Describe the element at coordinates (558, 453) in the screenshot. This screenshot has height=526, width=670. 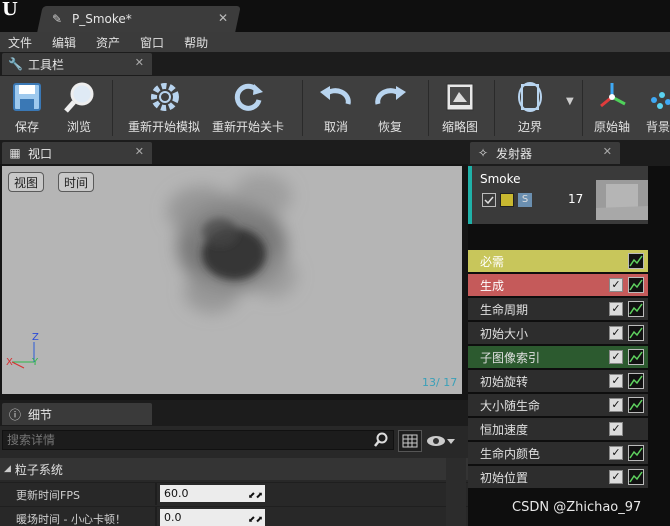
I see `module-row: 生命内颜色 ✓` at that location.